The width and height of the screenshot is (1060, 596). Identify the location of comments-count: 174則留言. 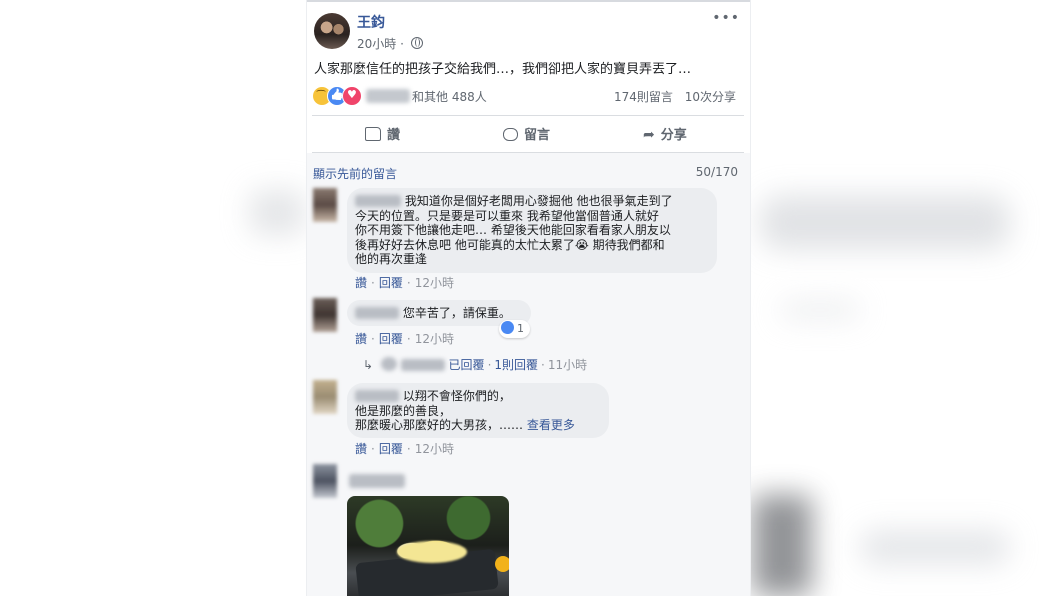
(643, 97).